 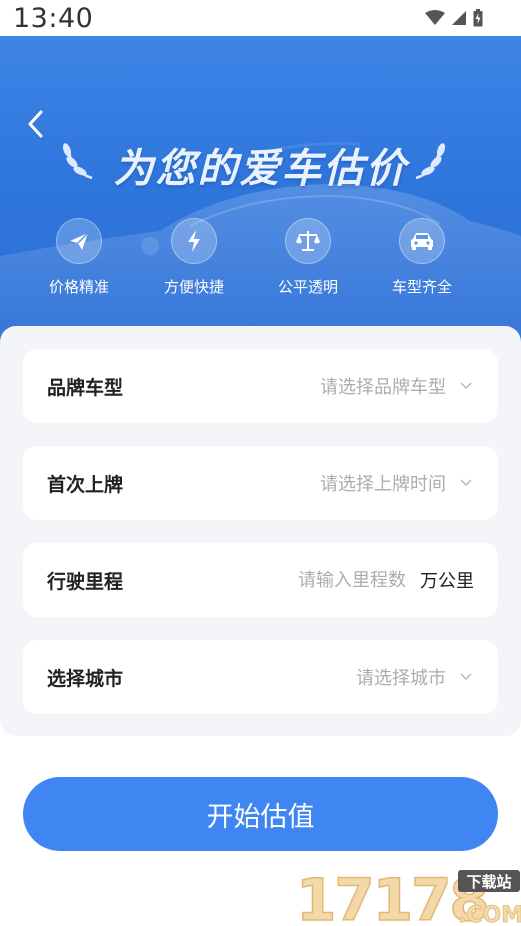 I want to click on feature-label: 价格精准, so click(x=78, y=287).